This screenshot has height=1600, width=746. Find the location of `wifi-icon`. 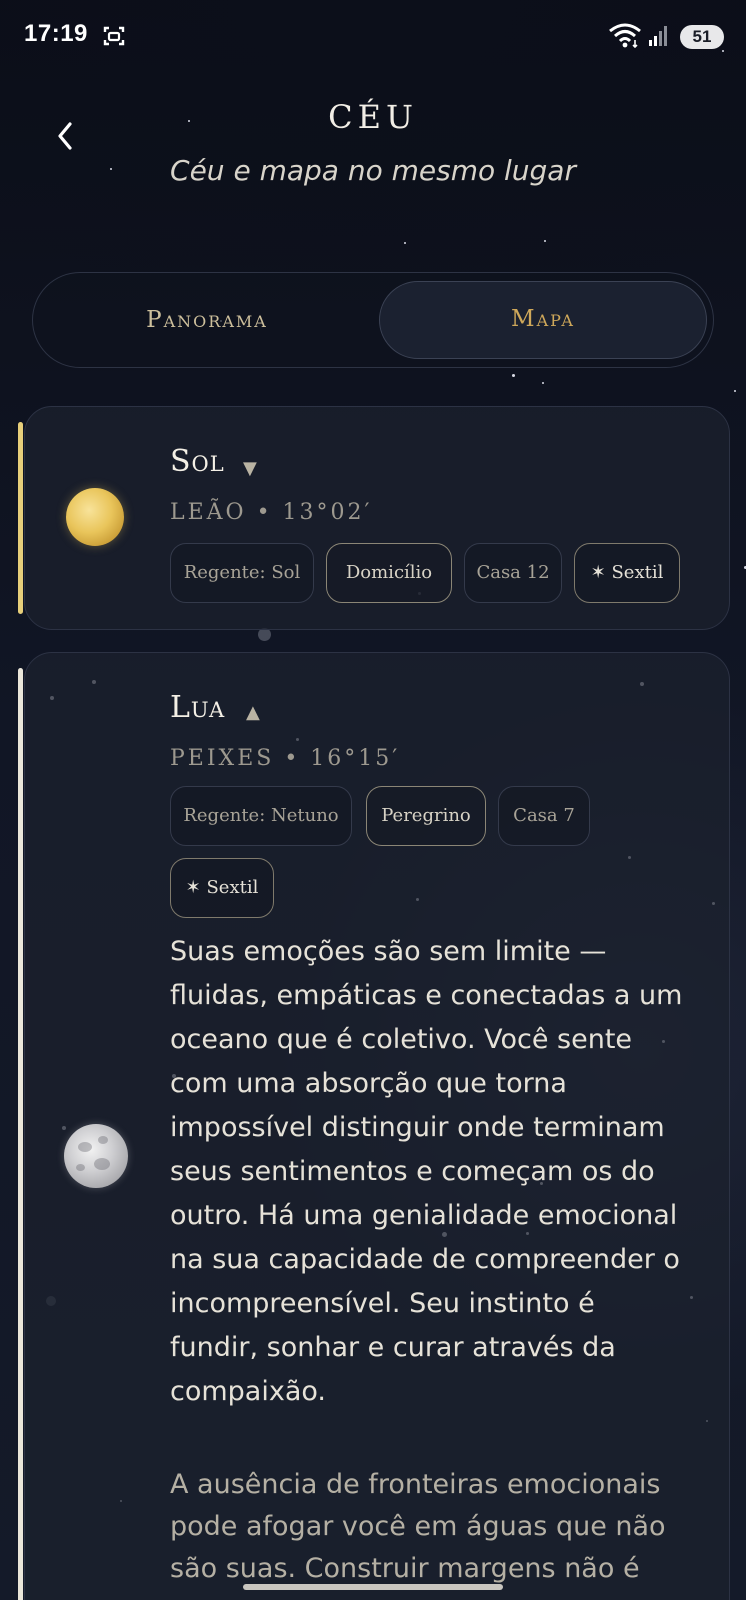

wifi-icon is located at coordinates (625, 35).